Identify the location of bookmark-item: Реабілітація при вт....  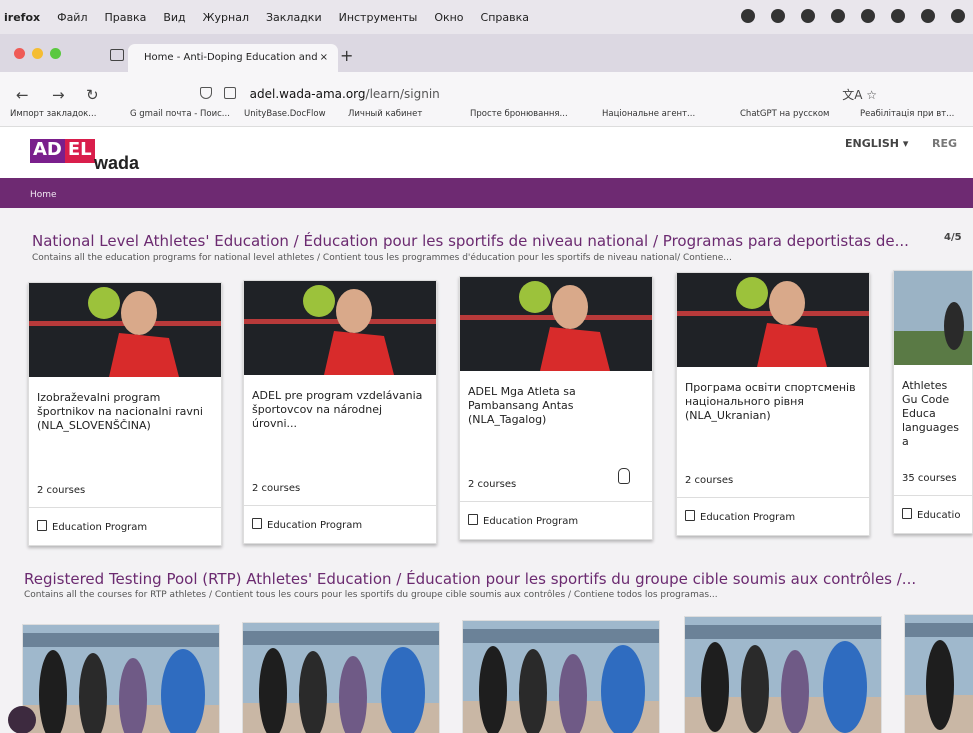
(907, 114).